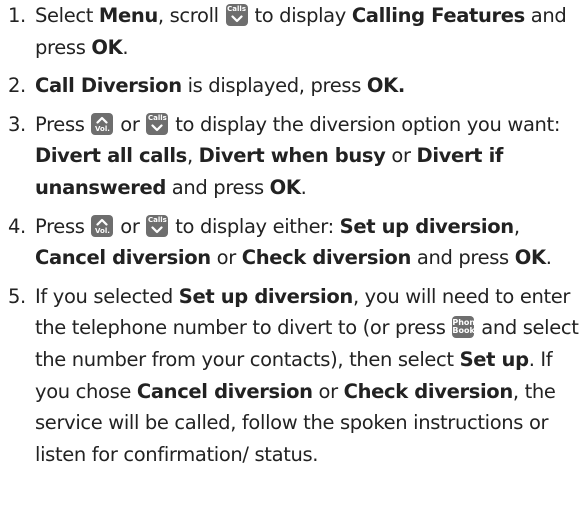 The height and width of the screenshot is (525, 585). I want to click on key-label-line2: Book, so click(463, 331).